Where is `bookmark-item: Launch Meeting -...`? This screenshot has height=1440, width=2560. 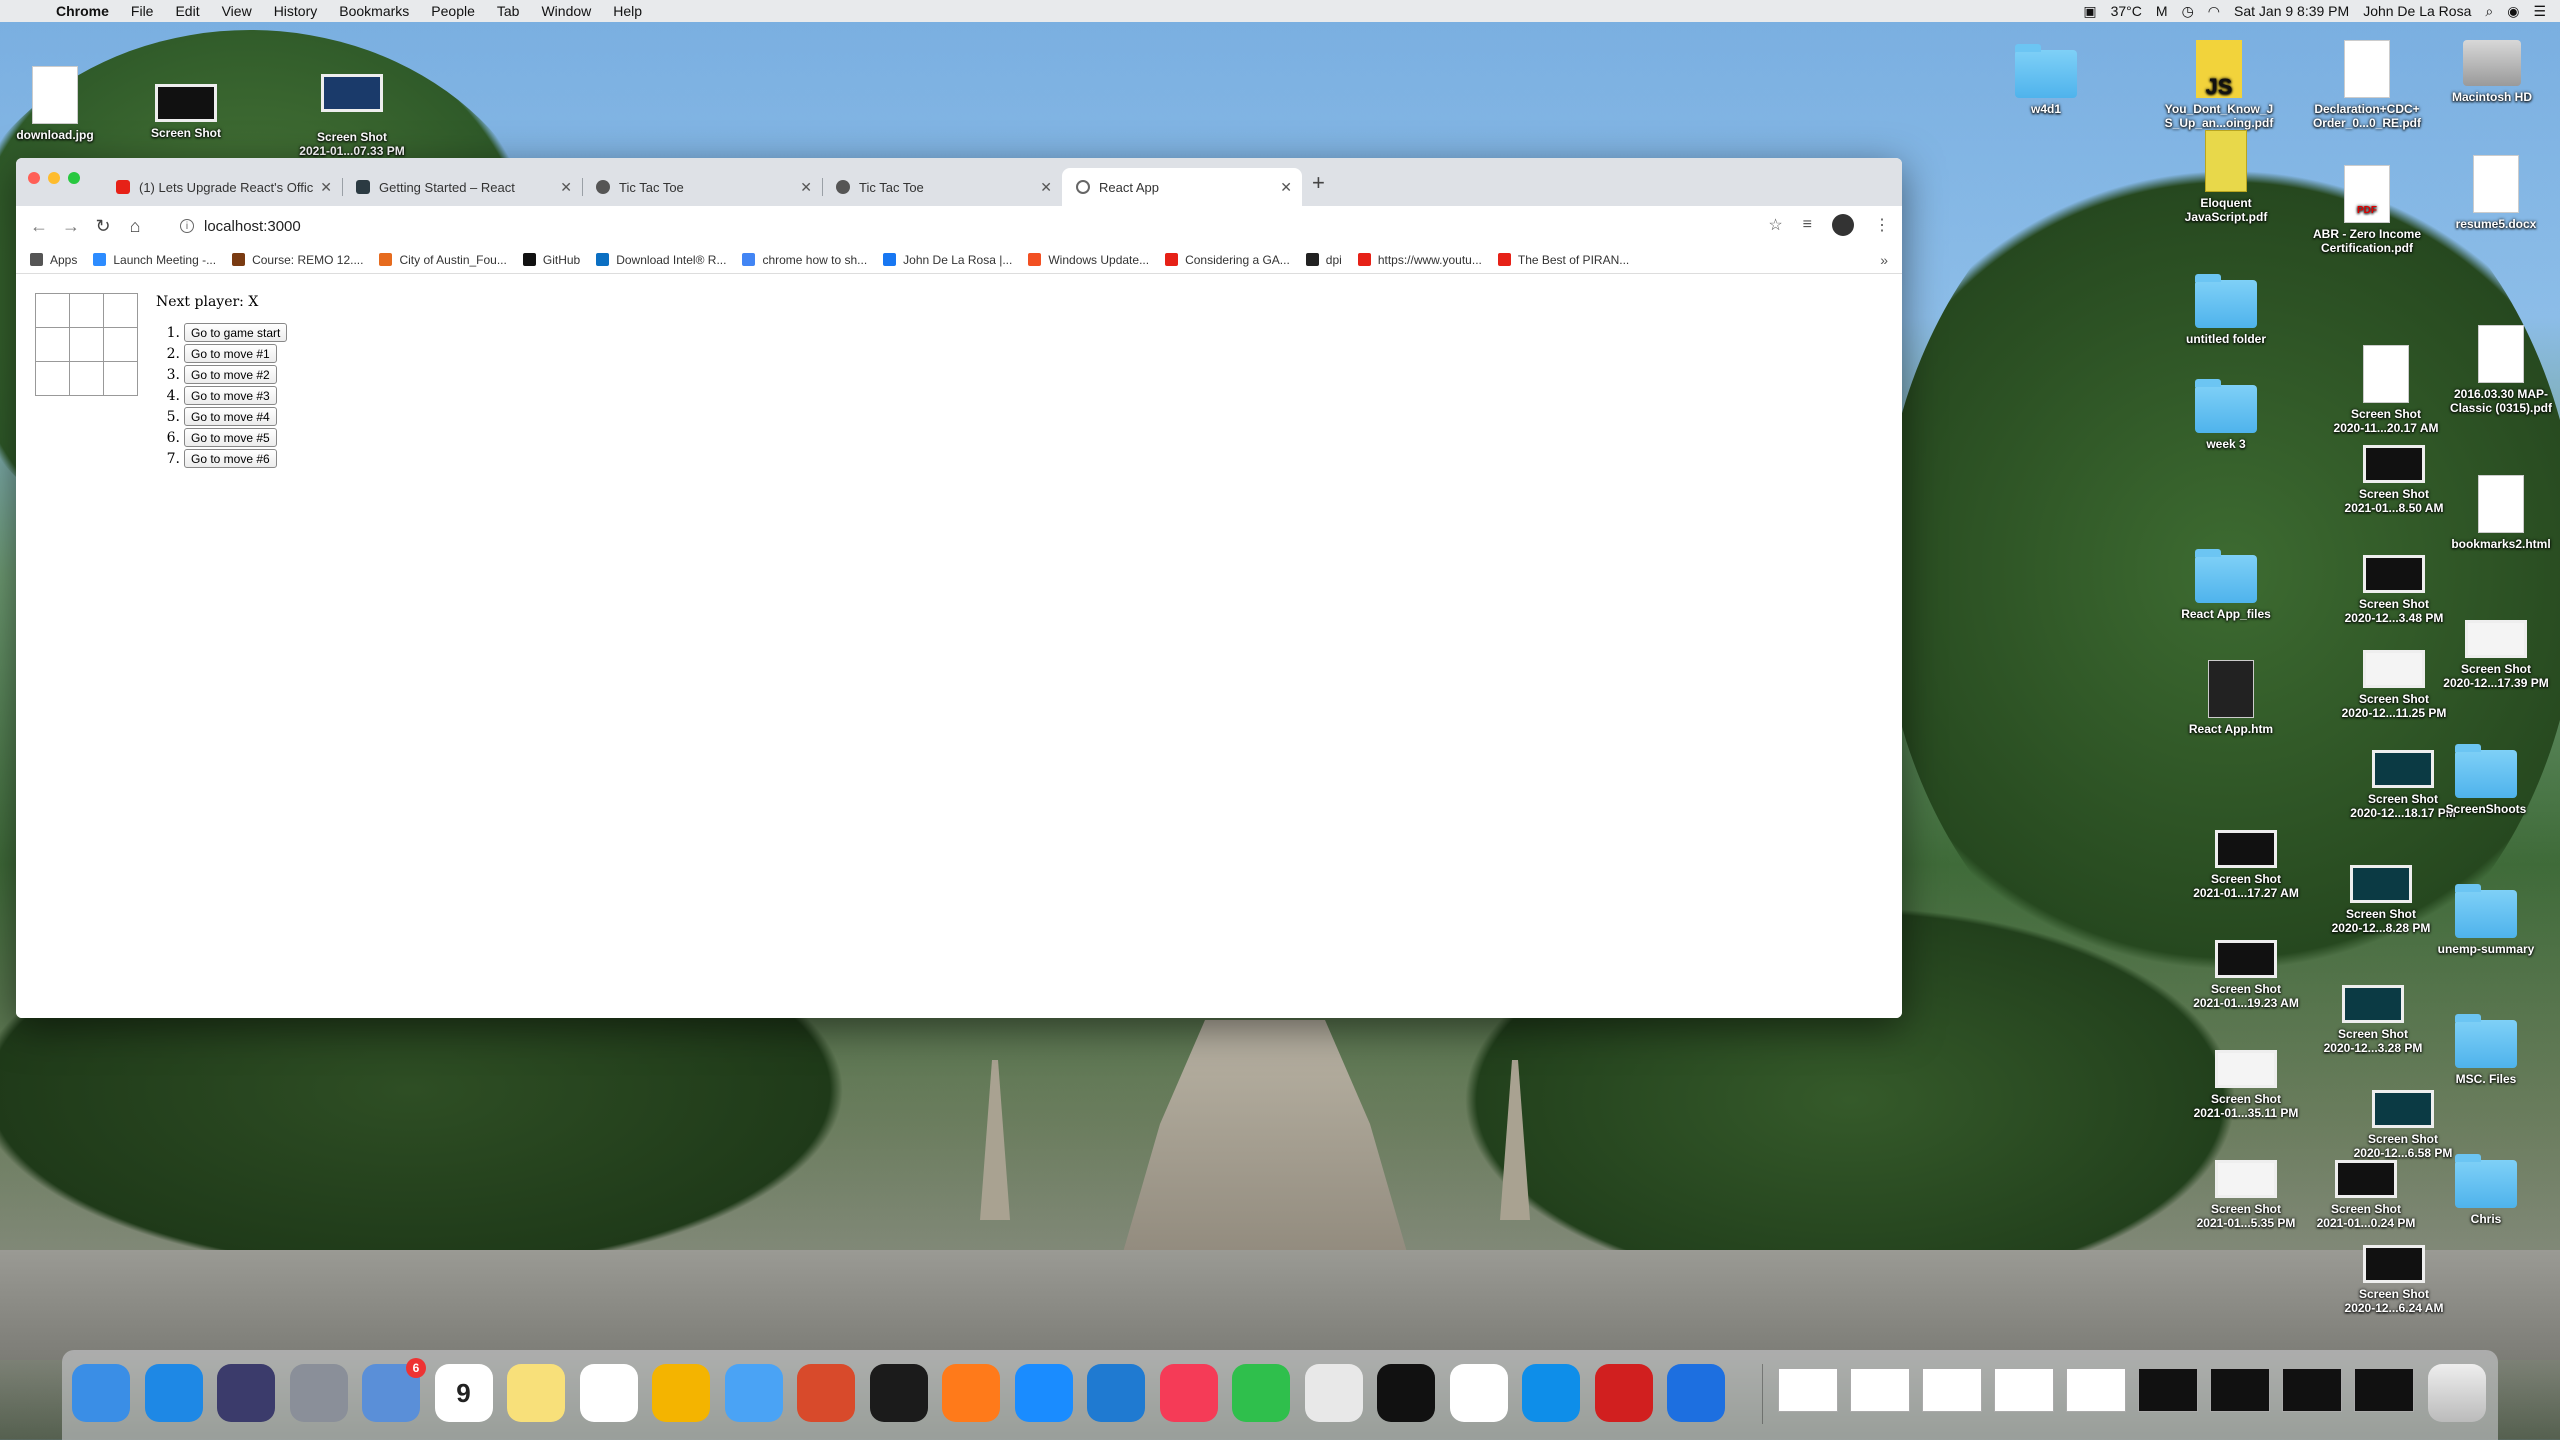 bookmark-item: Launch Meeting -... is located at coordinates (154, 260).